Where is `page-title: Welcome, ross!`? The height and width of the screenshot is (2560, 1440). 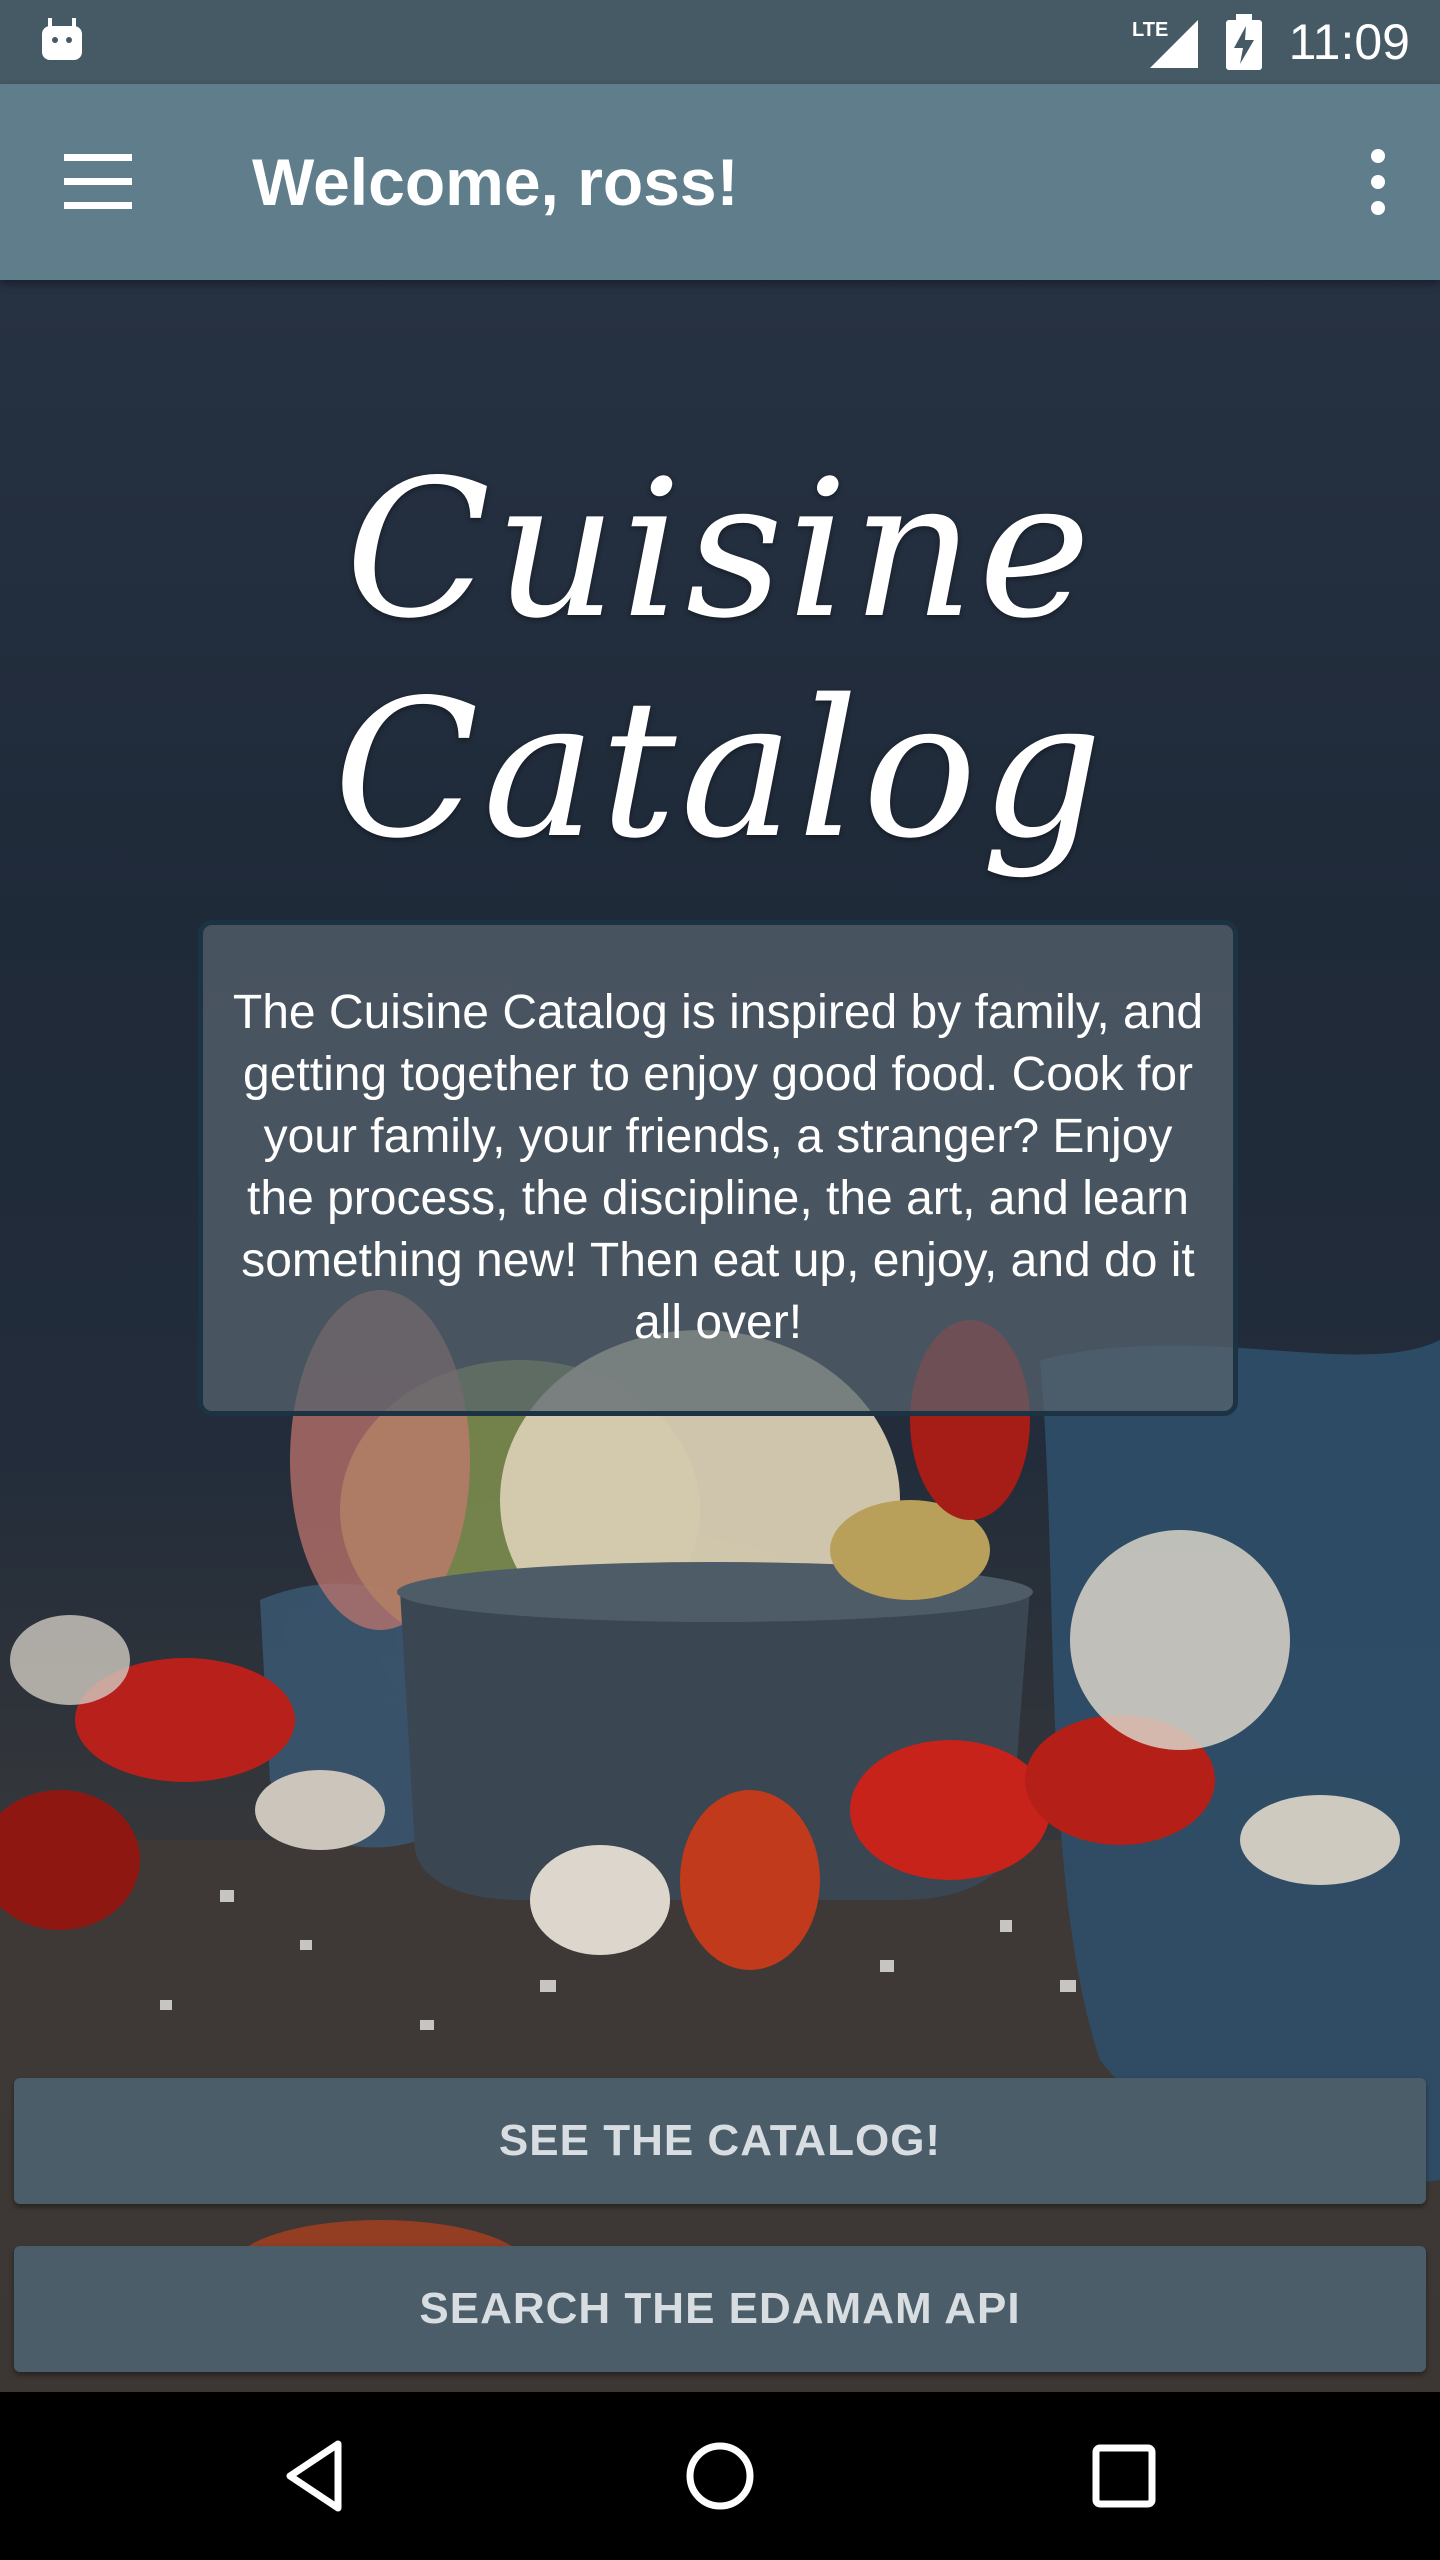 page-title: Welcome, ross! is located at coordinates (495, 182).